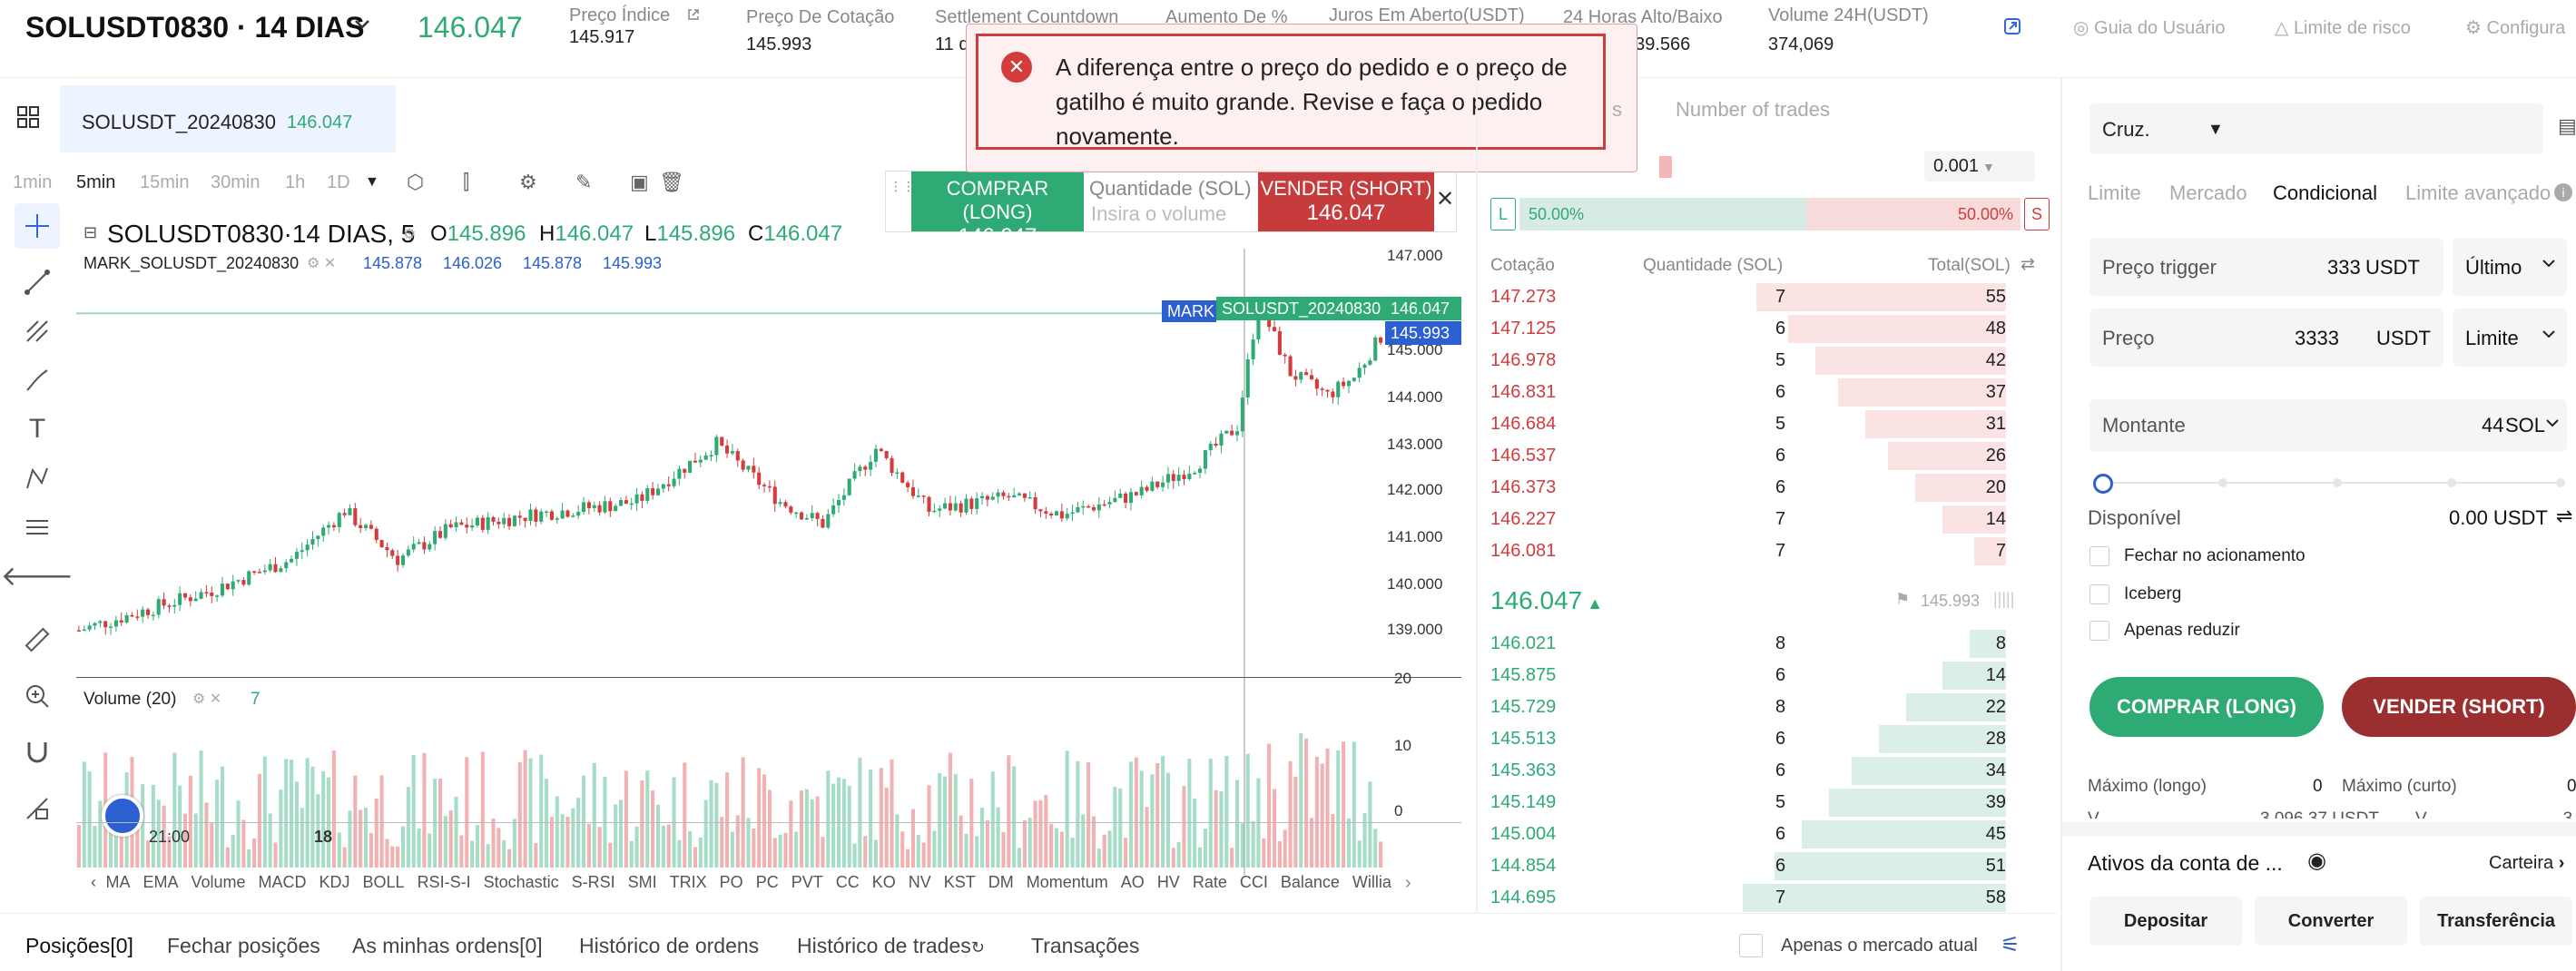  Describe the element at coordinates (2328, 425) in the screenshot. I see `amount-input: Montante 44 SOL` at that location.